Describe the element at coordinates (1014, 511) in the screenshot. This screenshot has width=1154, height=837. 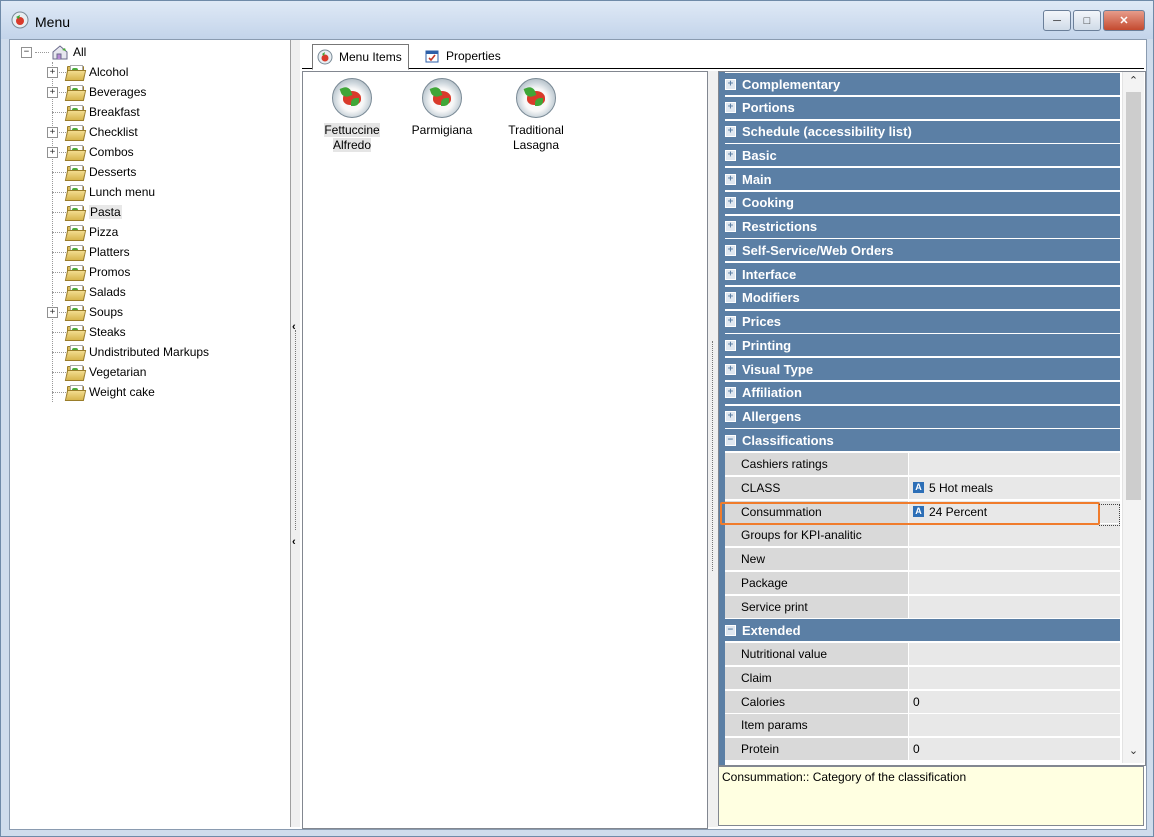
I see `property-value-cell: A 24 Percent` at that location.